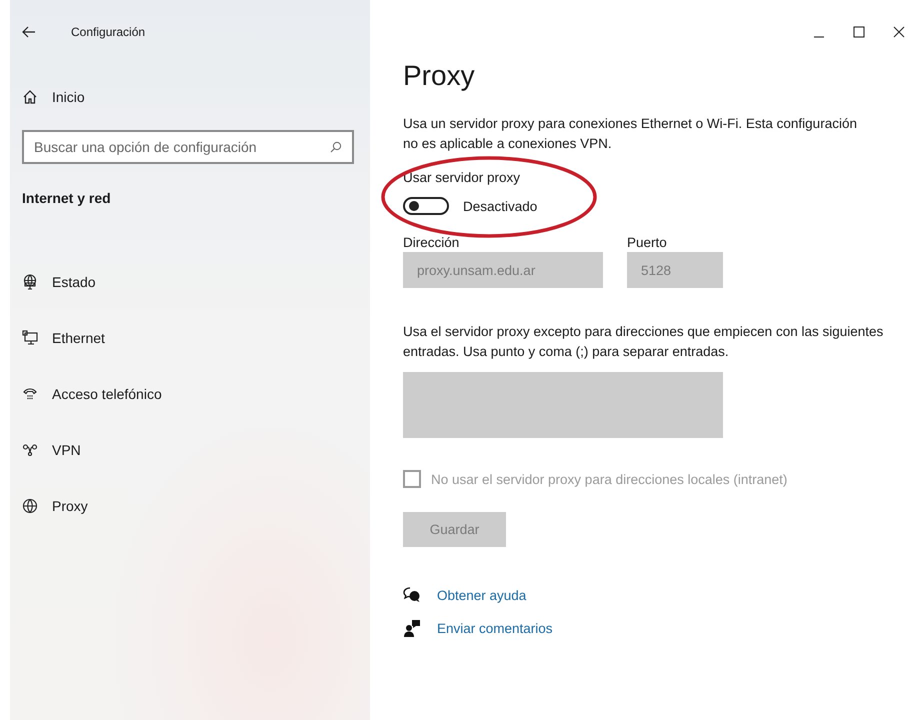  Describe the element at coordinates (481, 595) in the screenshot. I see `link: Obtener ayuda` at that location.